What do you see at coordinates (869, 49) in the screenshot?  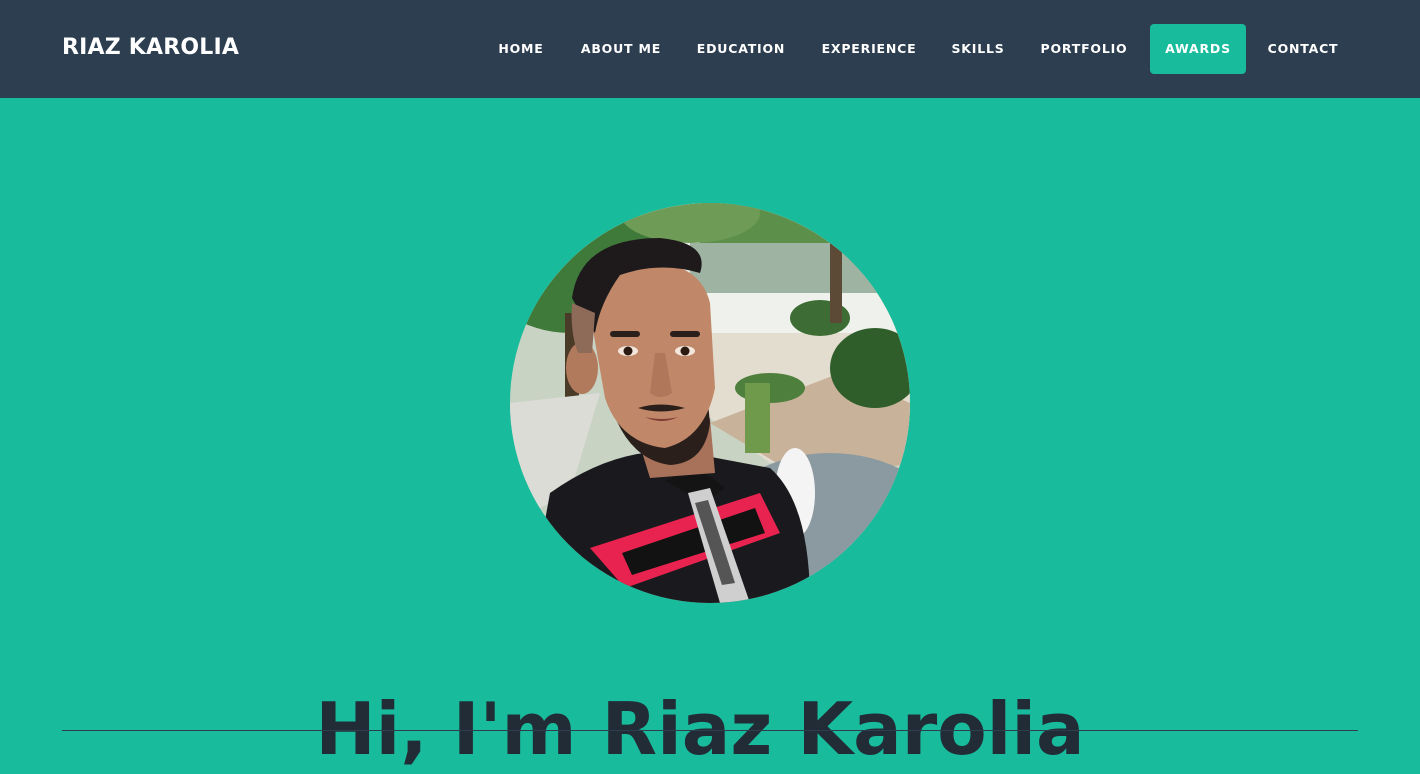 I see `nav-link-experience: EXPERIENCE` at bounding box center [869, 49].